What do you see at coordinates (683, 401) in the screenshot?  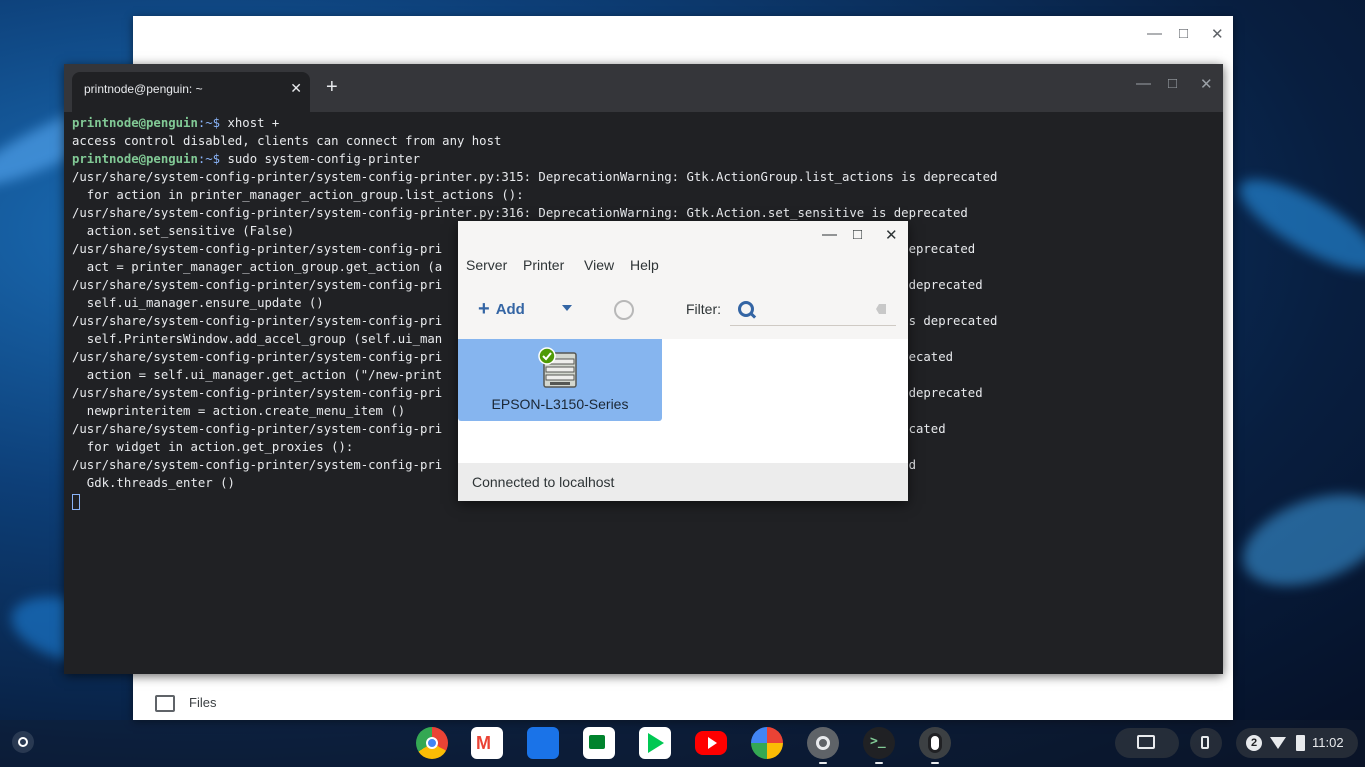 I see `printer-list: EPSON-L3150-Series` at bounding box center [683, 401].